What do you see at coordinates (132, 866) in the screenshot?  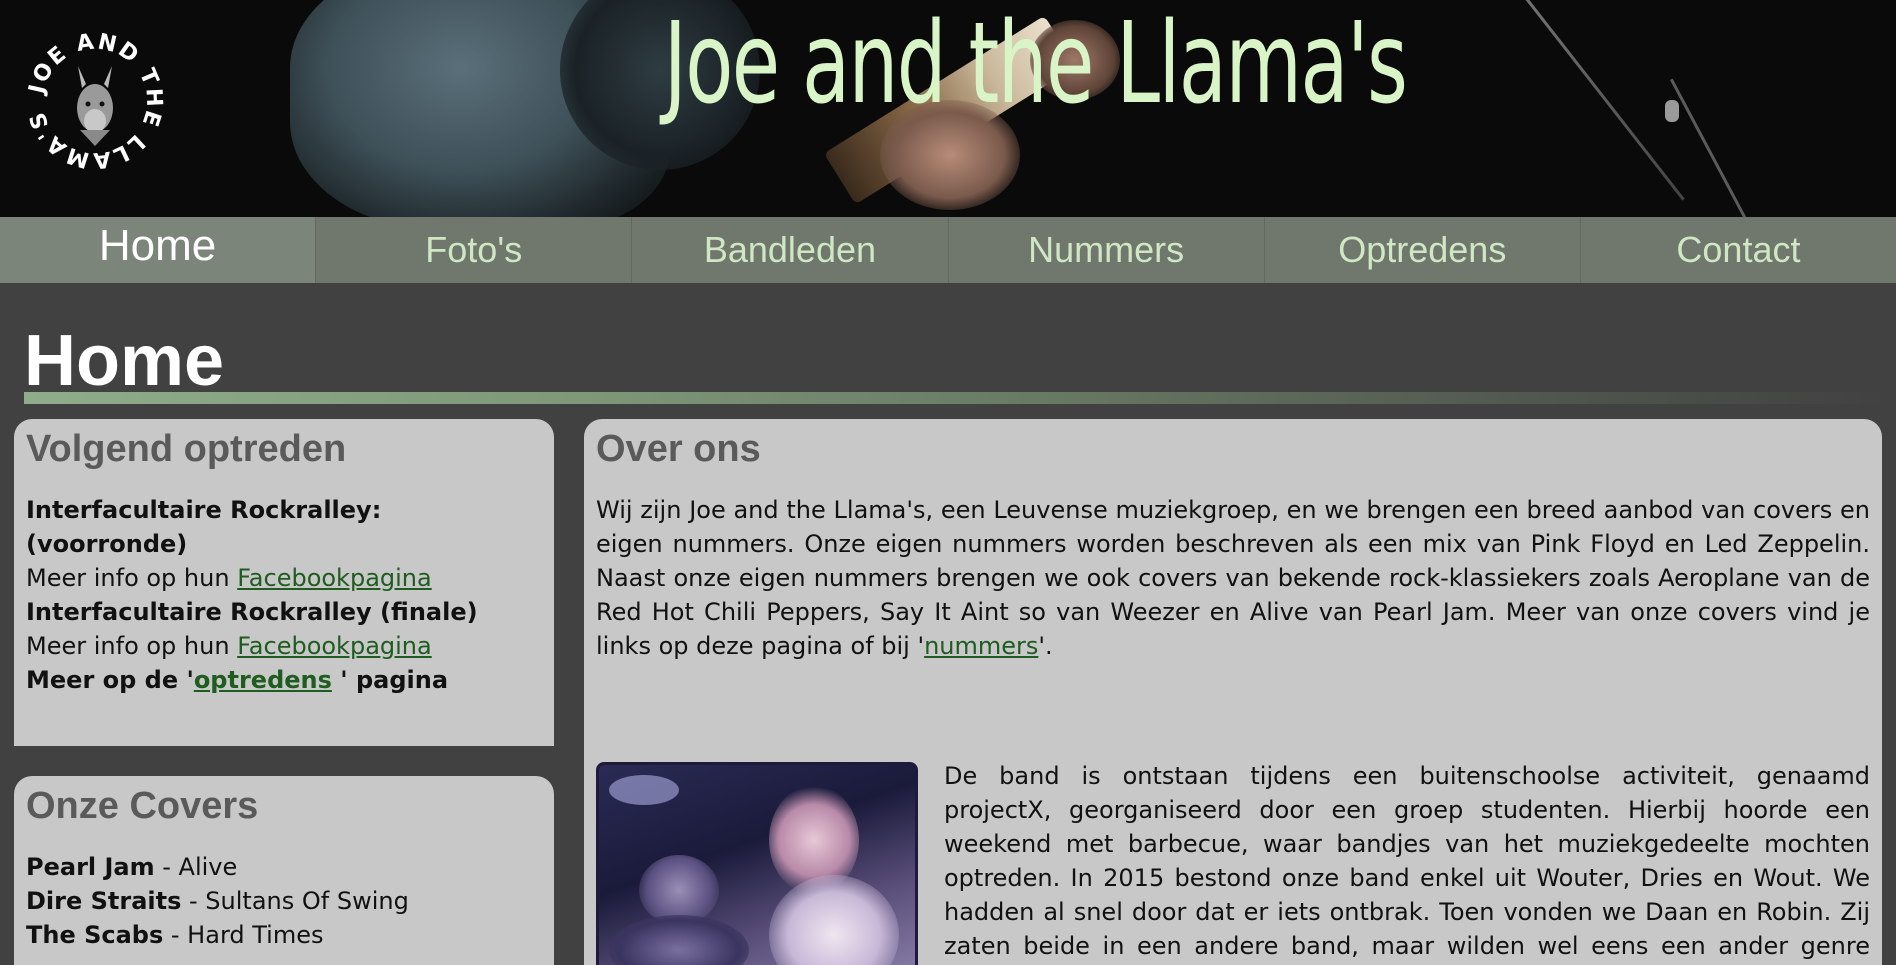 I see `cover-item: Pearl Jam - Alive` at bounding box center [132, 866].